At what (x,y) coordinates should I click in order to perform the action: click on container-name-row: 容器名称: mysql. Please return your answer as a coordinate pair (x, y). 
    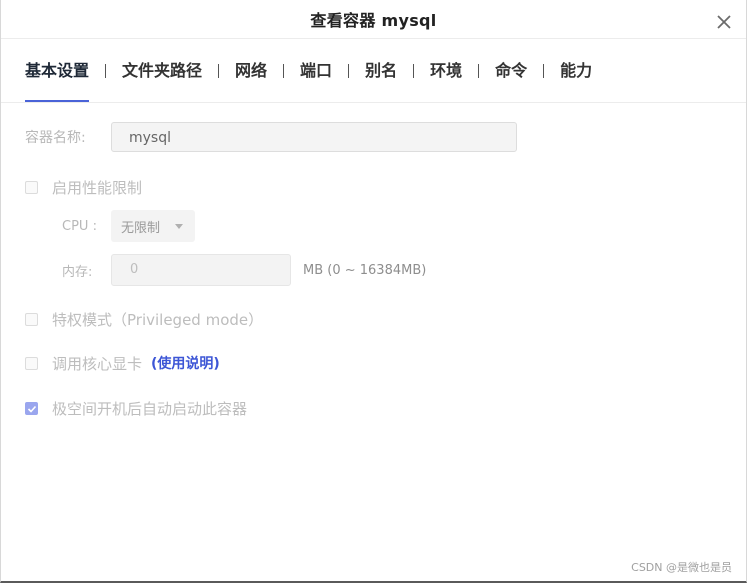
    Looking at the image, I should click on (375, 137).